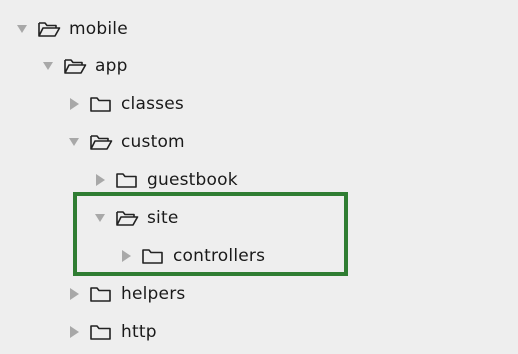 The image size is (518, 354). I want to click on tree-item-classes: classes, so click(126, 104).